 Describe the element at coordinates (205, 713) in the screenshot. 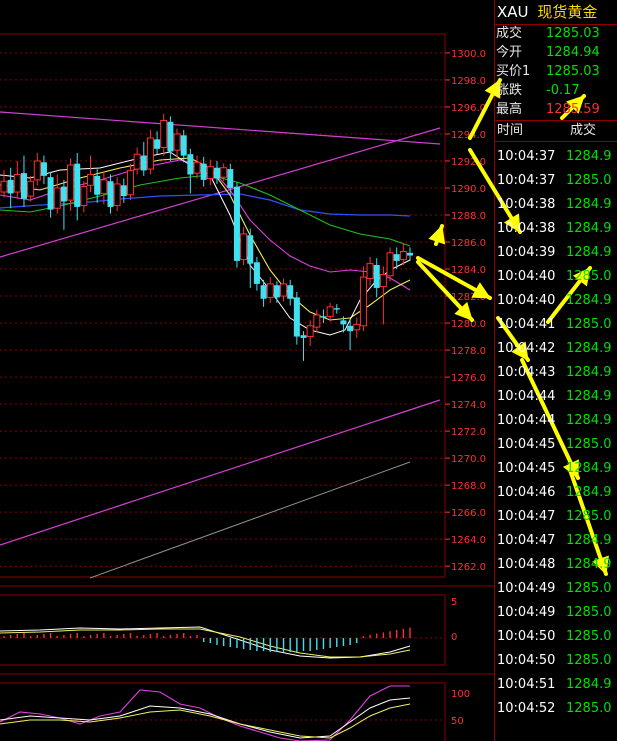

I see `kdj-panel` at that location.